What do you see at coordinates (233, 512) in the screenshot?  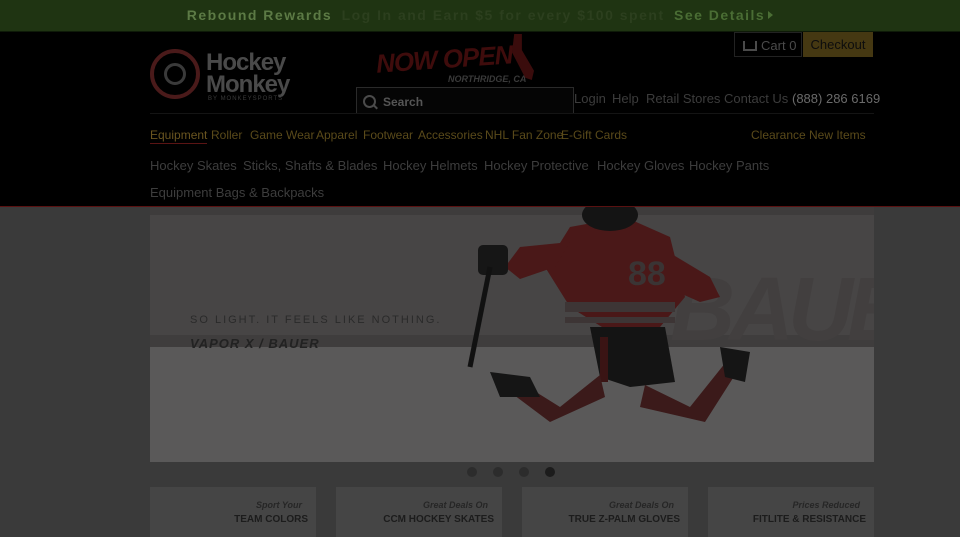 I see `promo-tile-team-colors: Sport Your TEAM COLORS` at bounding box center [233, 512].